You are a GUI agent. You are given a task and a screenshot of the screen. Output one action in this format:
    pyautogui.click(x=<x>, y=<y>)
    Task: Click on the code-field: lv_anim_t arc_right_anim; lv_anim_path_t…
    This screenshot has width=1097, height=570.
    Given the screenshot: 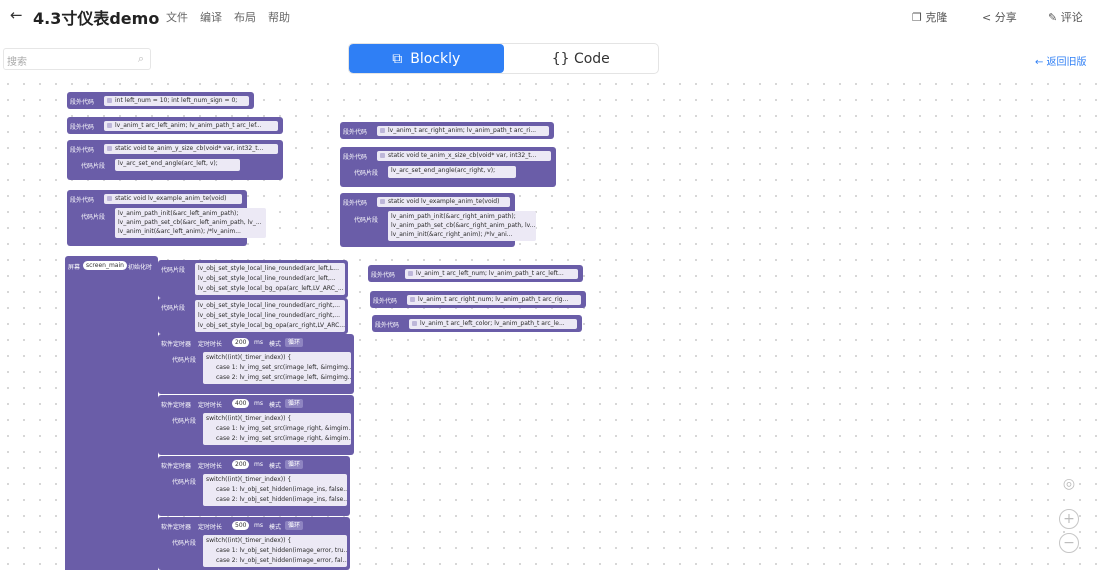 What is the action you would take?
    pyautogui.click(x=463, y=131)
    